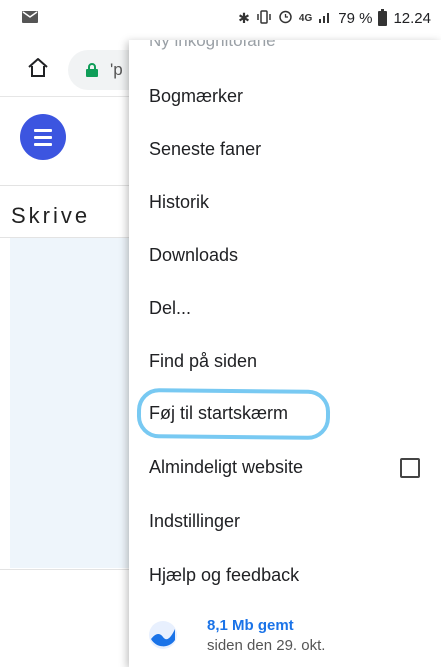  What do you see at coordinates (92, 72) in the screenshot?
I see `lock-icon` at bounding box center [92, 72].